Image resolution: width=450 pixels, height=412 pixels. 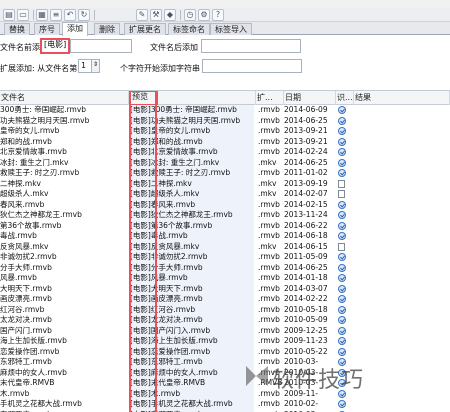 What do you see at coordinates (225, 320) in the screenshot?
I see `file-row: 太龙对决.rmvb [电影]太龙对决.rmvb .rmvb 2010-05-09` at bounding box center [225, 320].